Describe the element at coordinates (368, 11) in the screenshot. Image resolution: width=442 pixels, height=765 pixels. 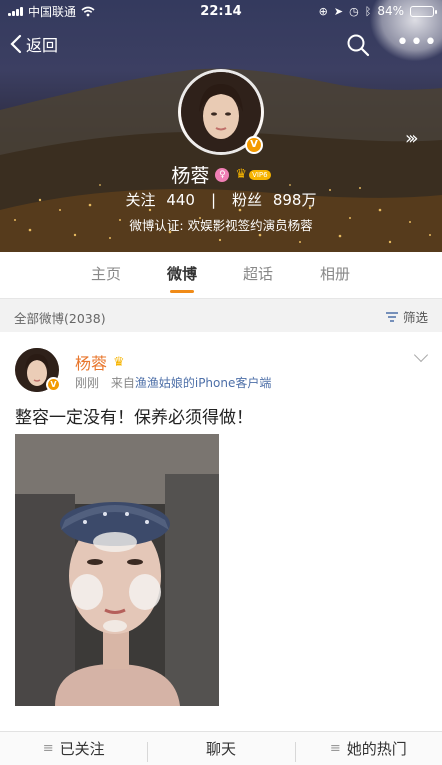
I see `bluetooth-icon: ᛒ` at that location.